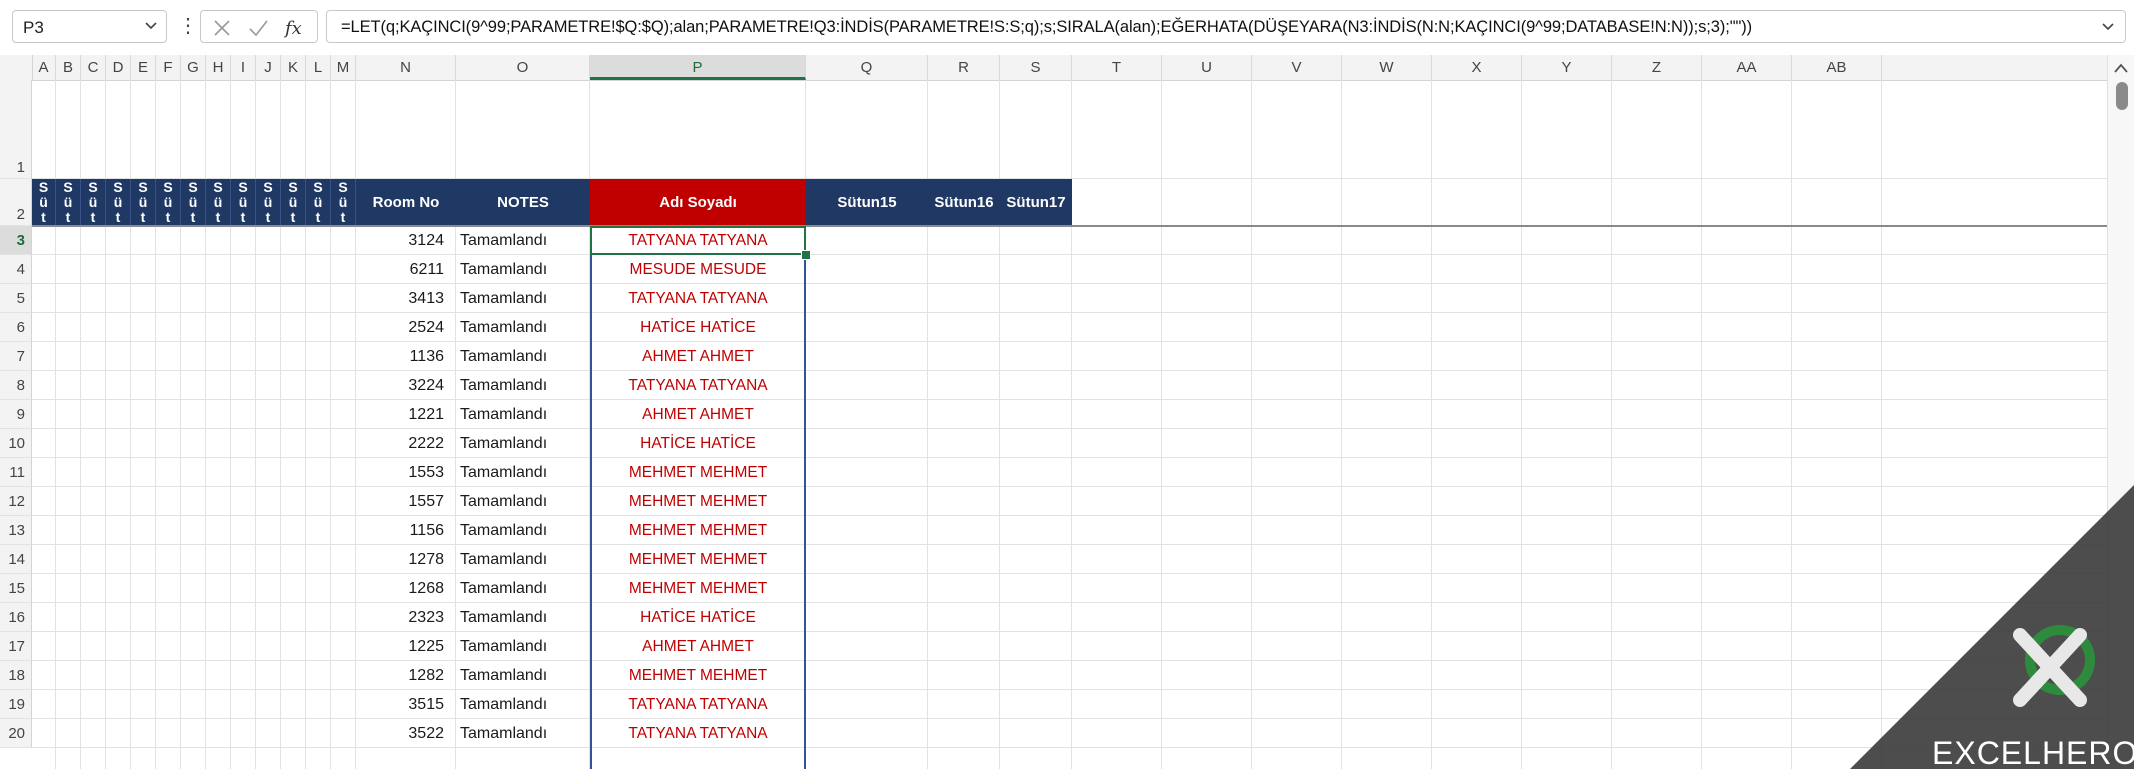 The height and width of the screenshot is (772, 2134). I want to click on column-header-n: N, so click(406, 67).